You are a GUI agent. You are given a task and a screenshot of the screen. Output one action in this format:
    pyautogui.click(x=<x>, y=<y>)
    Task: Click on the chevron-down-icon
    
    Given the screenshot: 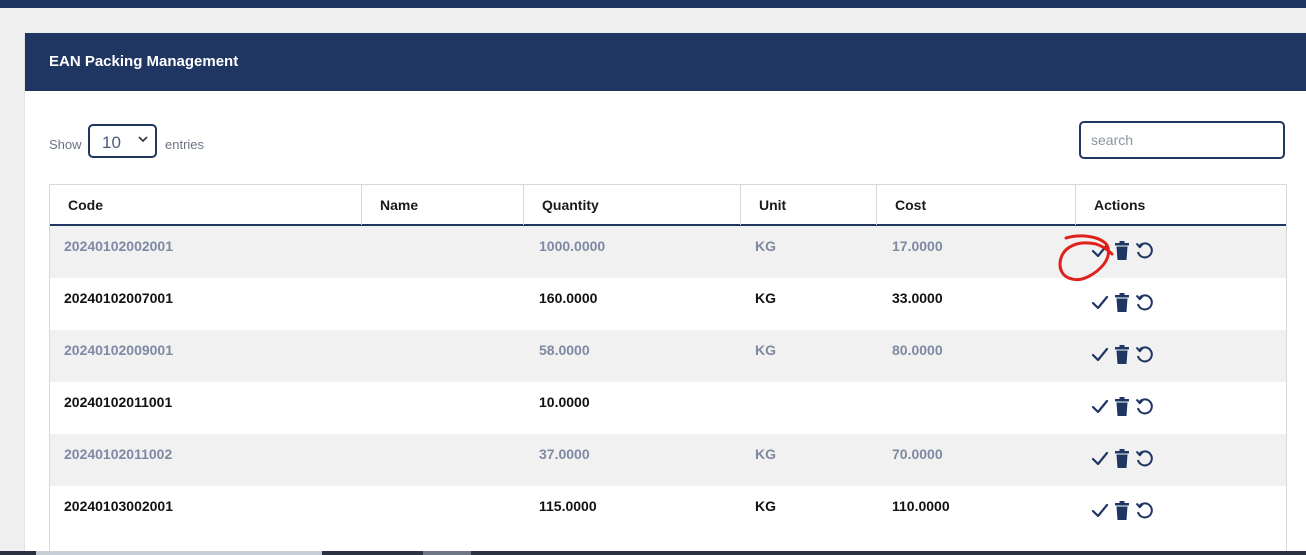 What is the action you would take?
    pyautogui.click(x=143, y=139)
    